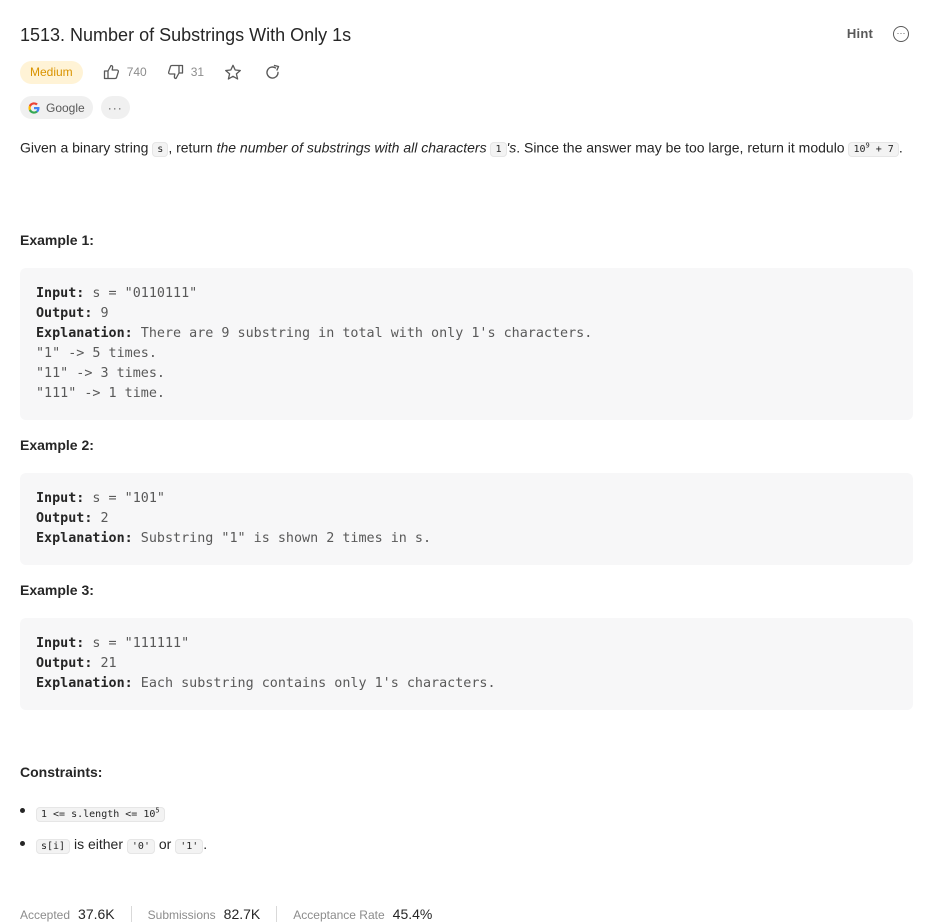 This screenshot has width=933, height=922. I want to click on constraint-code: s[i], so click(53, 846).